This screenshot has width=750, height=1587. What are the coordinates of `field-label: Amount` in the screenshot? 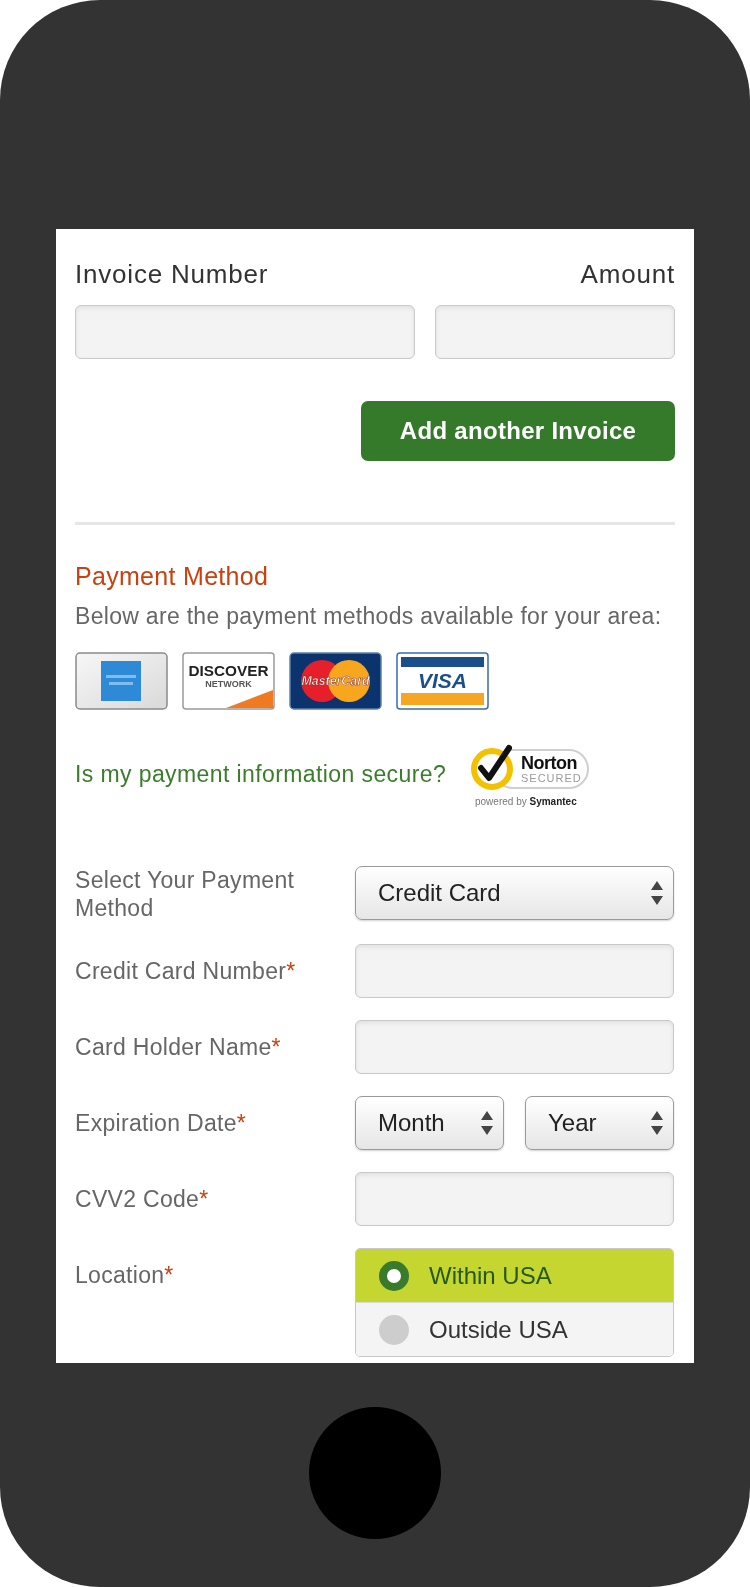 It's located at (627, 274).